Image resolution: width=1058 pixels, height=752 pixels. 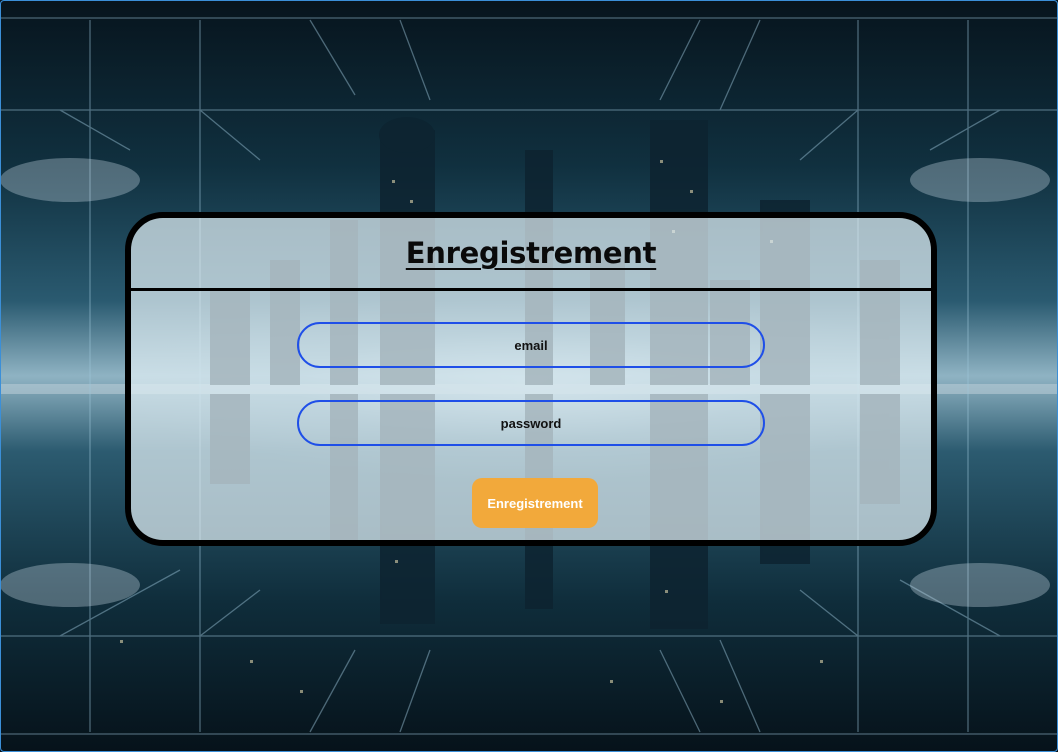 I want to click on password-field, so click(x=531, y=423).